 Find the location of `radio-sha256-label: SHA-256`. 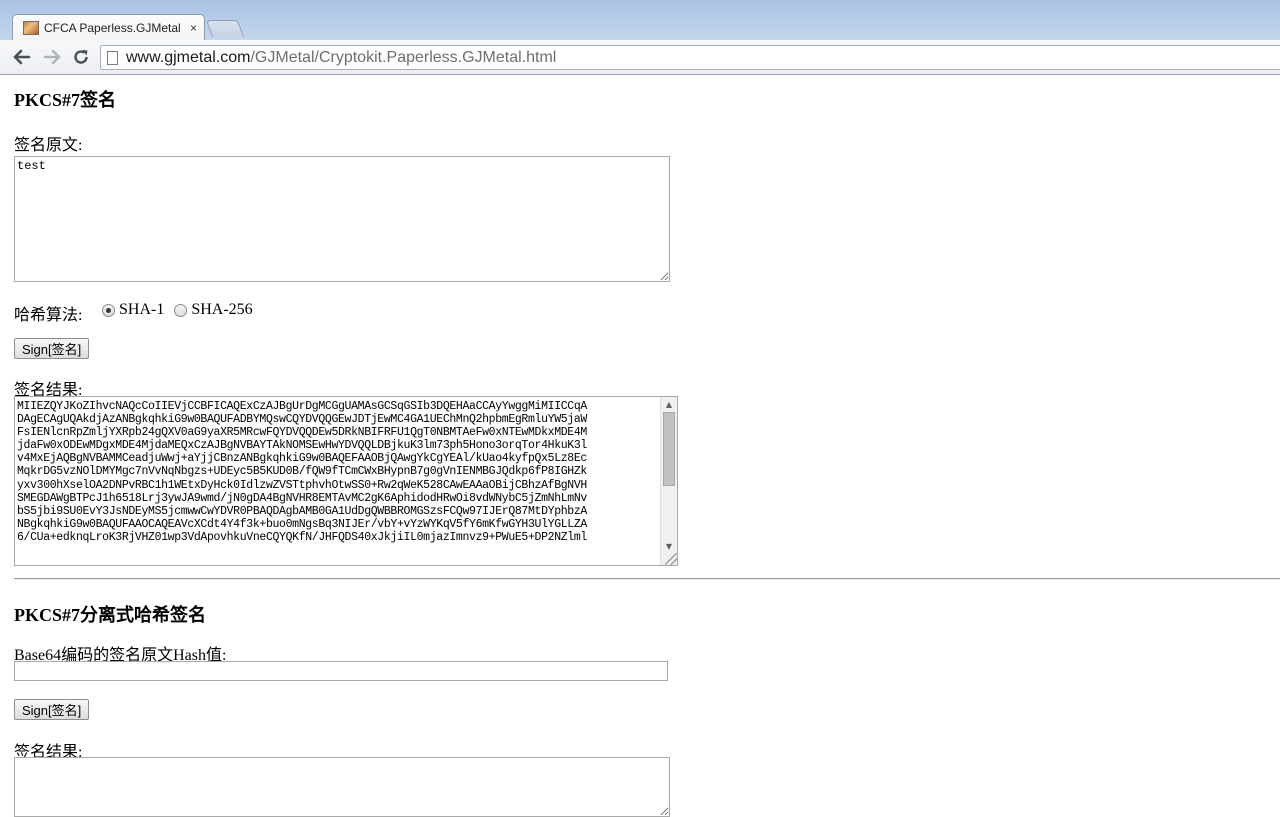

radio-sha256-label: SHA-256 is located at coordinates (222, 309).